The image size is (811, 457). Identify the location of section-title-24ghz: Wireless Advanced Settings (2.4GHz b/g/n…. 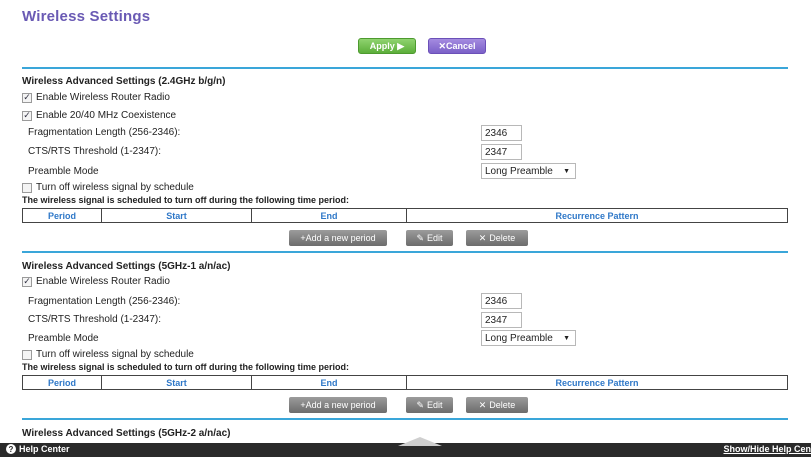
(124, 81).